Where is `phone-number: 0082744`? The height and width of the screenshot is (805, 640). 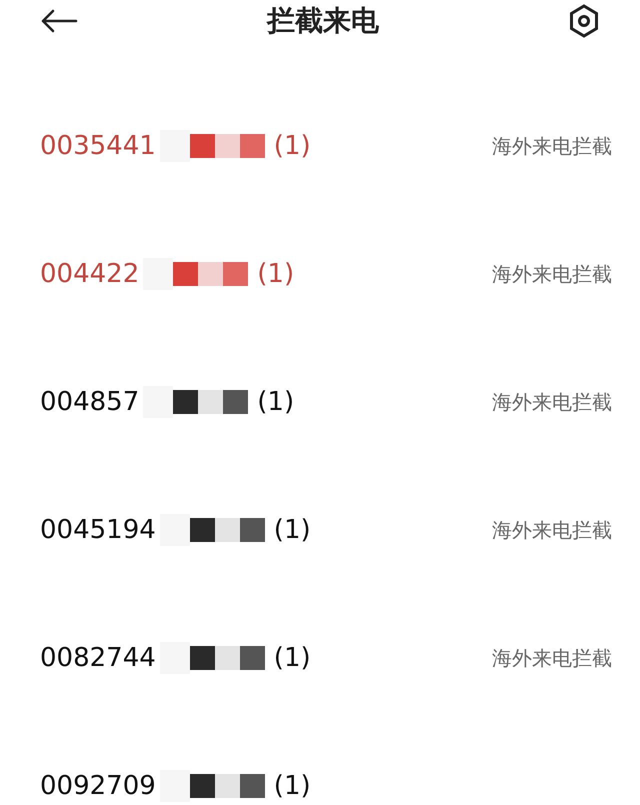 phone-number: 0082744 is located at coordinates (98, 658).